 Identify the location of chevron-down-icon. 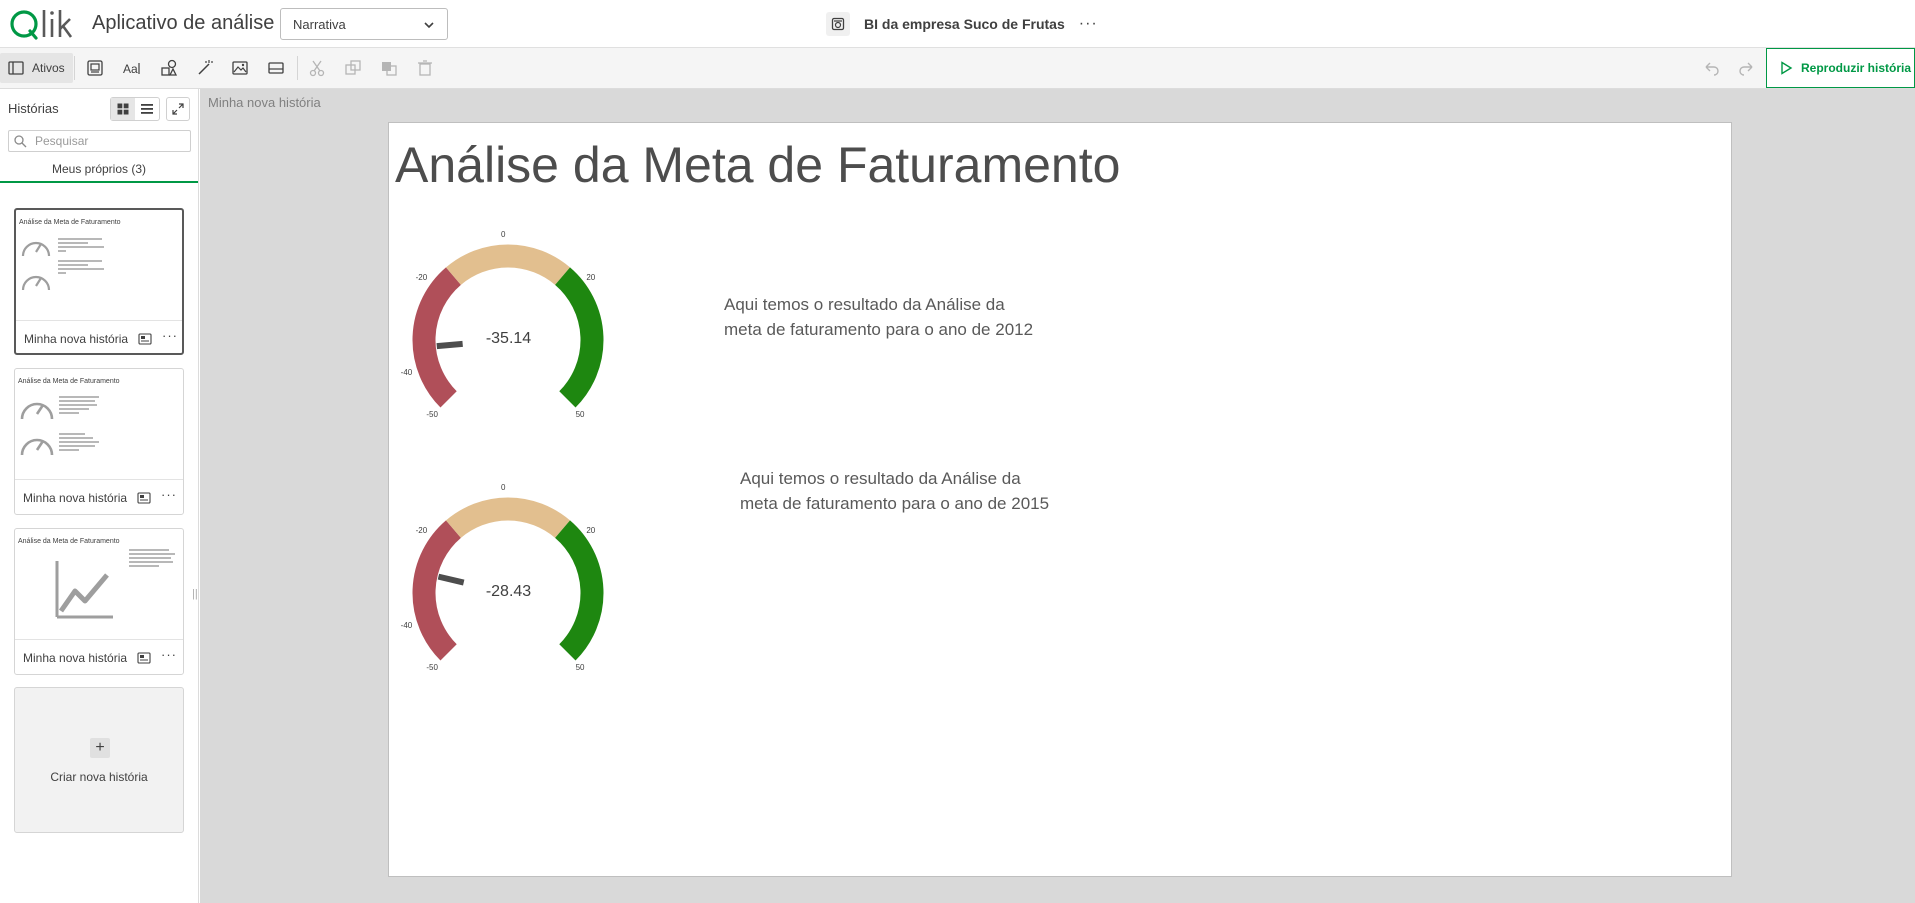
(429, 25).